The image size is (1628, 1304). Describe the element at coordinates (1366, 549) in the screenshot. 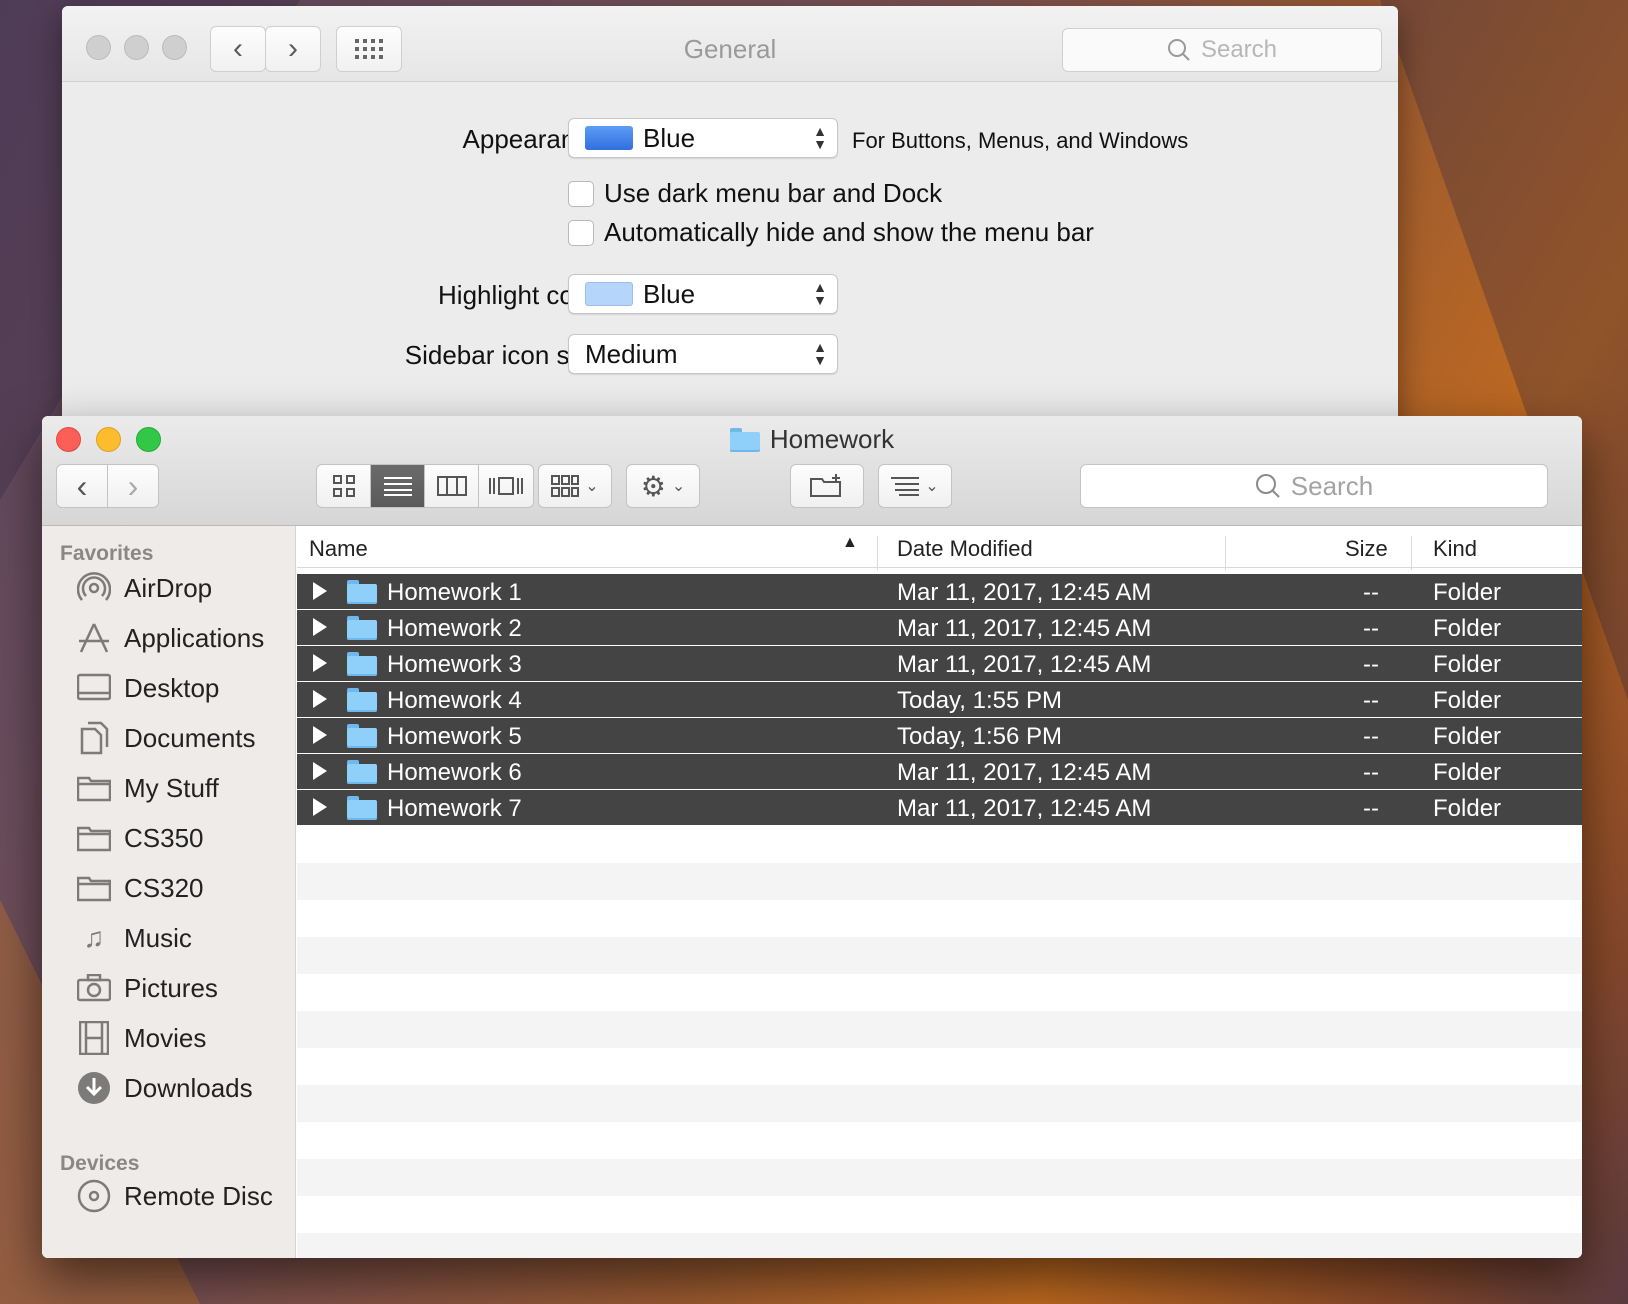

I see `column-size: Size` at that location.